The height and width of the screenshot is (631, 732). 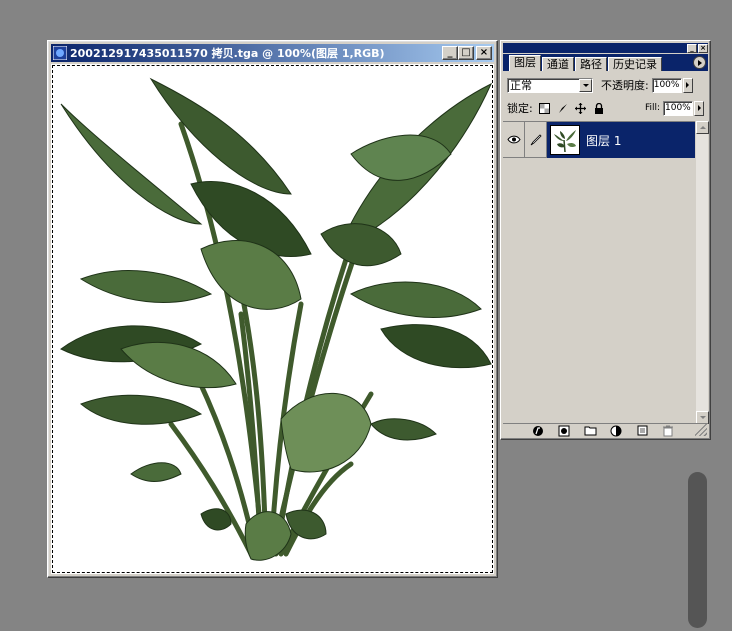 I want to click on photoshop-app-icon, so click(x=60, y=53).